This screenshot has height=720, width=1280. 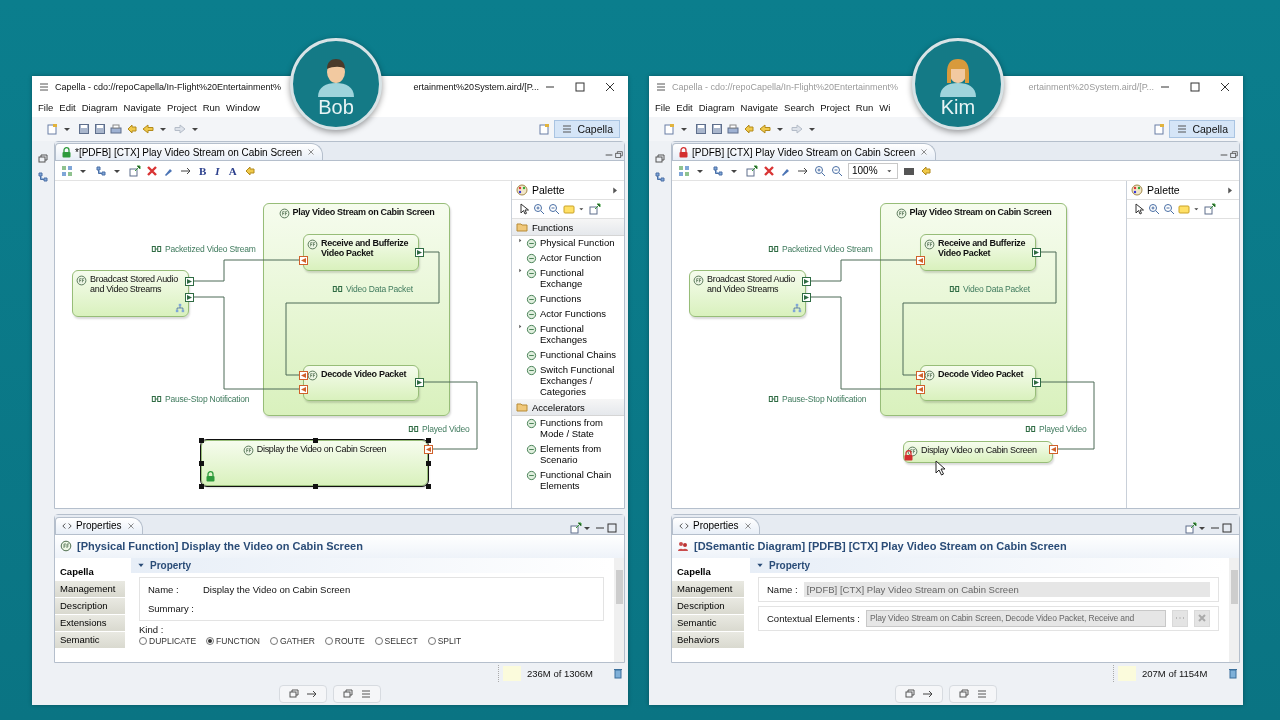 I want to click on editor-tab: [PDFB] [CTX] Play Video Stream on Cabin Screen, so click(x=804, y=151).